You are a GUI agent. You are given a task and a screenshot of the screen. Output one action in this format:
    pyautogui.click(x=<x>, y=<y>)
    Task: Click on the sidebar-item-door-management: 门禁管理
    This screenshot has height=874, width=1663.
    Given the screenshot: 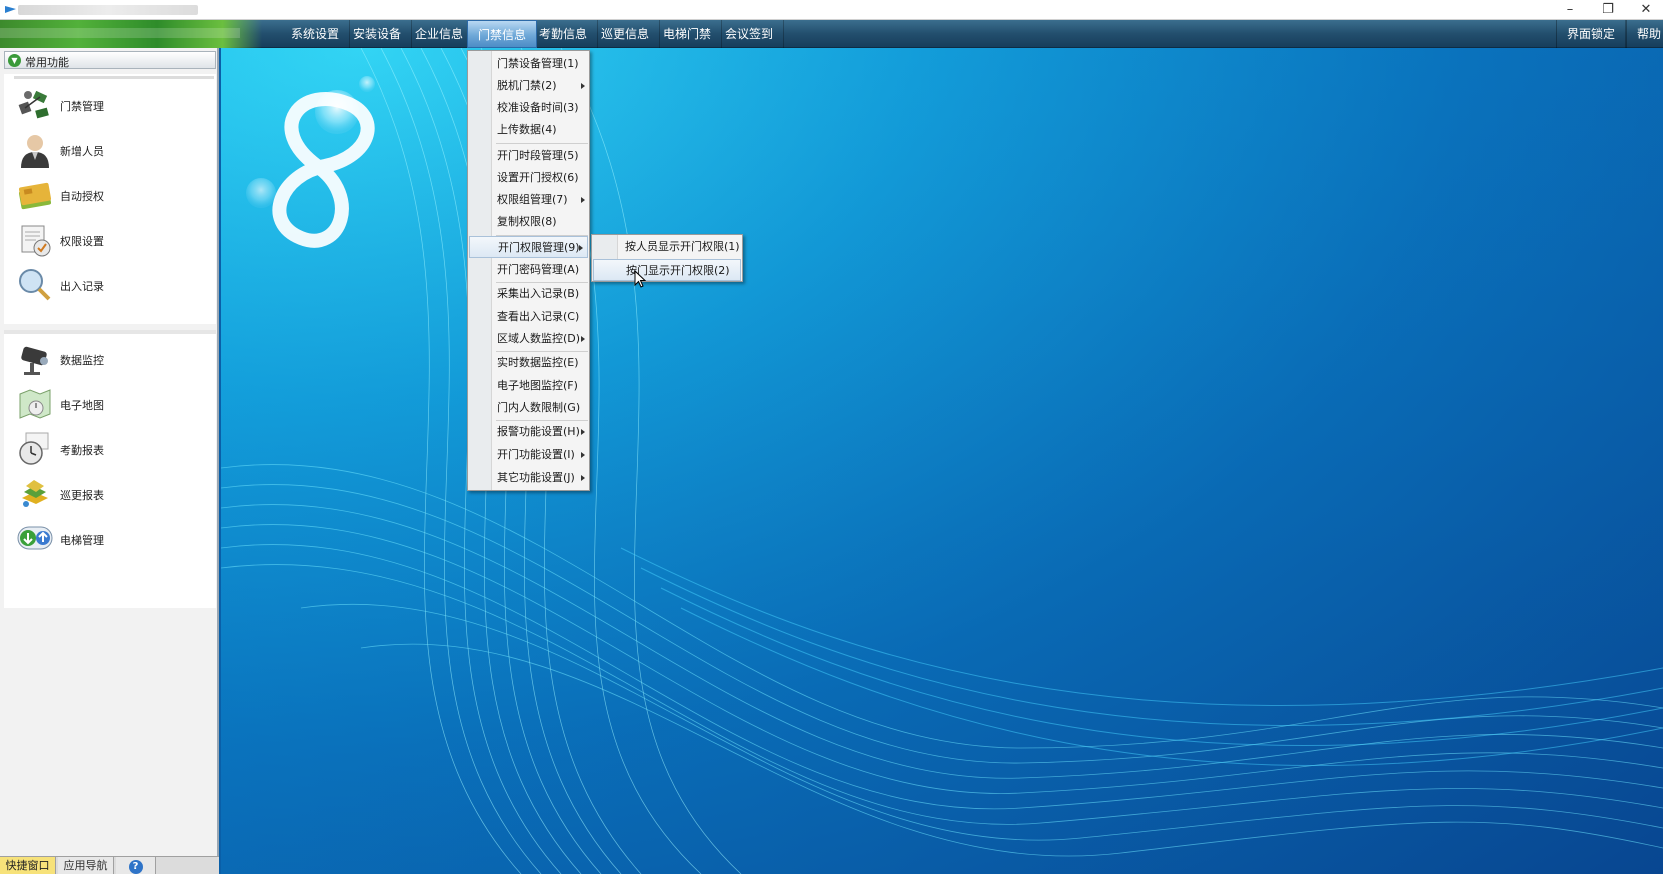 What is the action you would take?
    pyautogui.click(x=110, y=105)
    